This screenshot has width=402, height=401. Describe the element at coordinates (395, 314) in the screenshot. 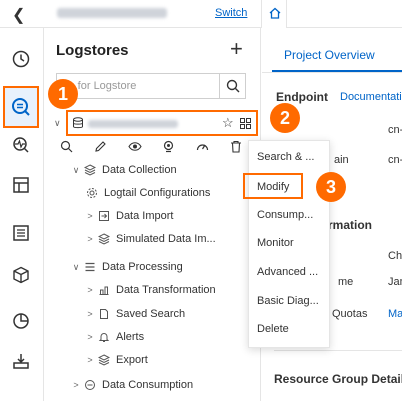

I see `manage-link-fragment: Ma` at that location.